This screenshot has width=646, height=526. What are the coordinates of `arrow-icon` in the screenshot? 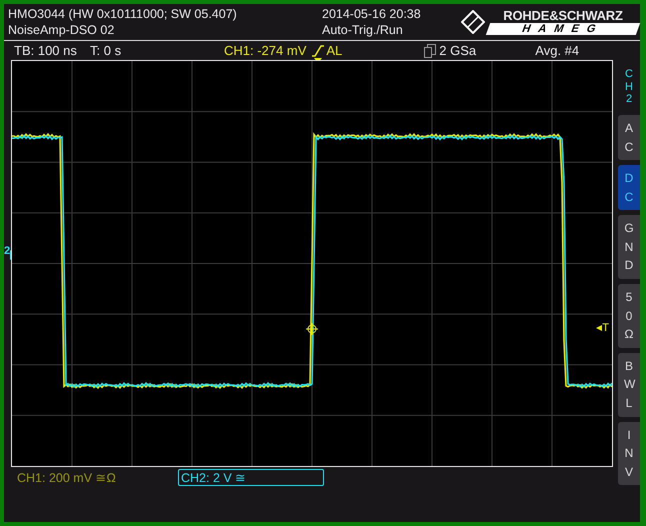 It's located at (599, 328).